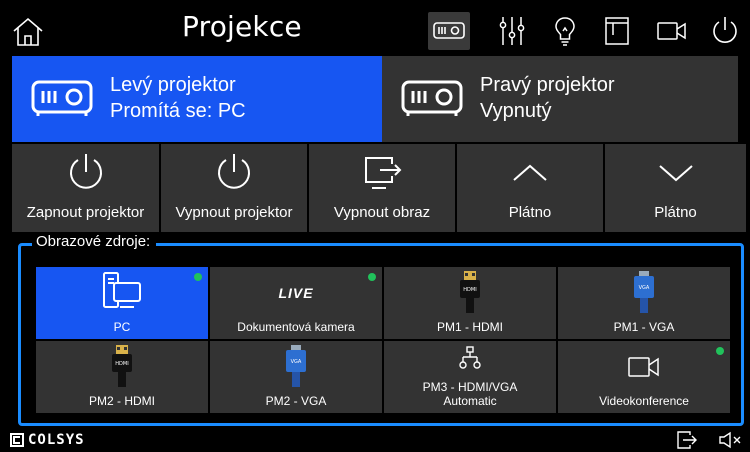  I want to click on source-label: PM1 - VGA, so click(644, 327).